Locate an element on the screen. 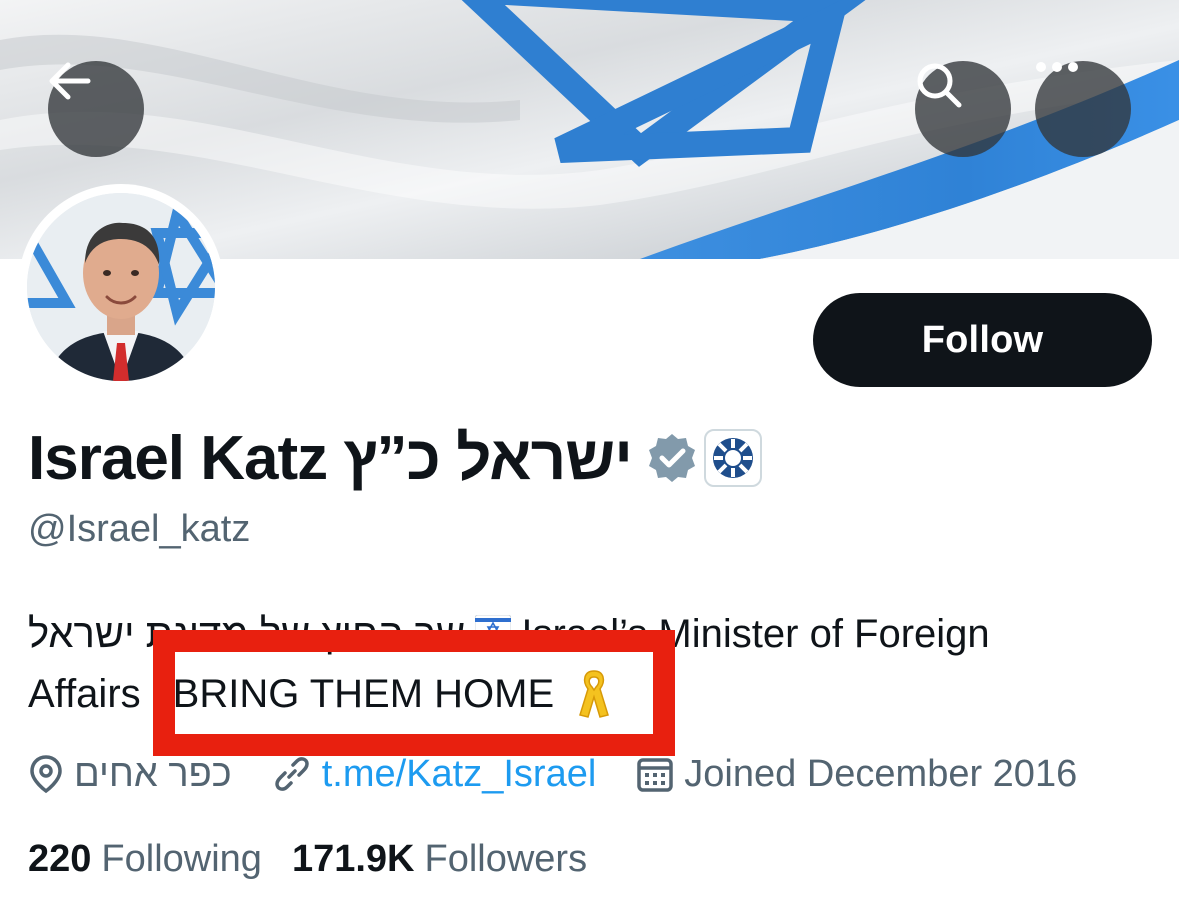 The height and width of the screenshot is (918, 1179). link-icon is located at coordinates (291, 774).